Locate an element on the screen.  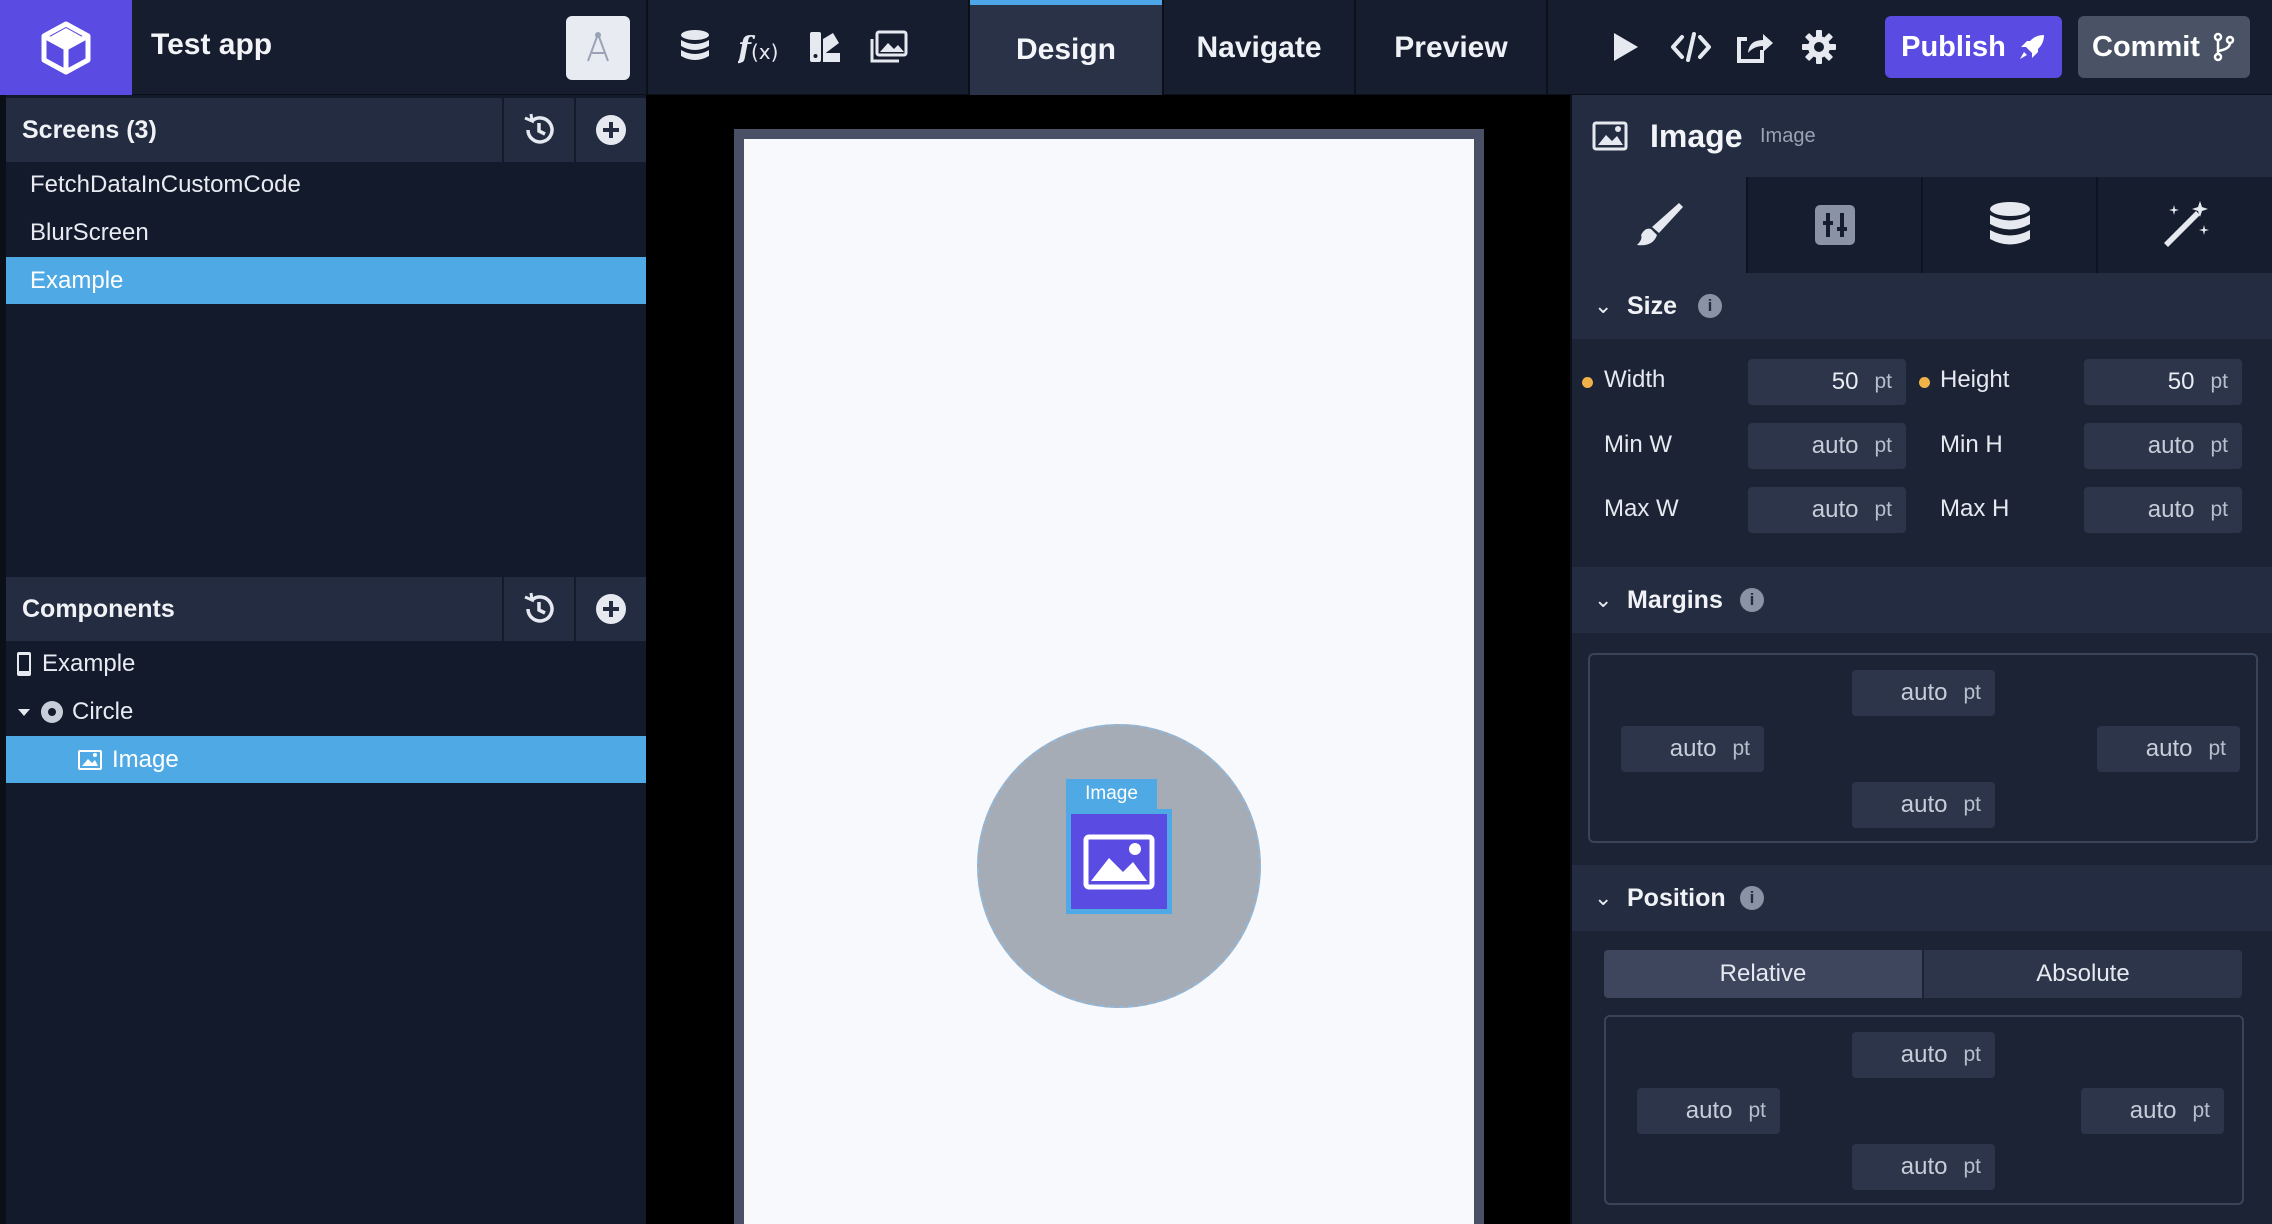
max-height-unit: pt is located at coordinates (2219, 509).